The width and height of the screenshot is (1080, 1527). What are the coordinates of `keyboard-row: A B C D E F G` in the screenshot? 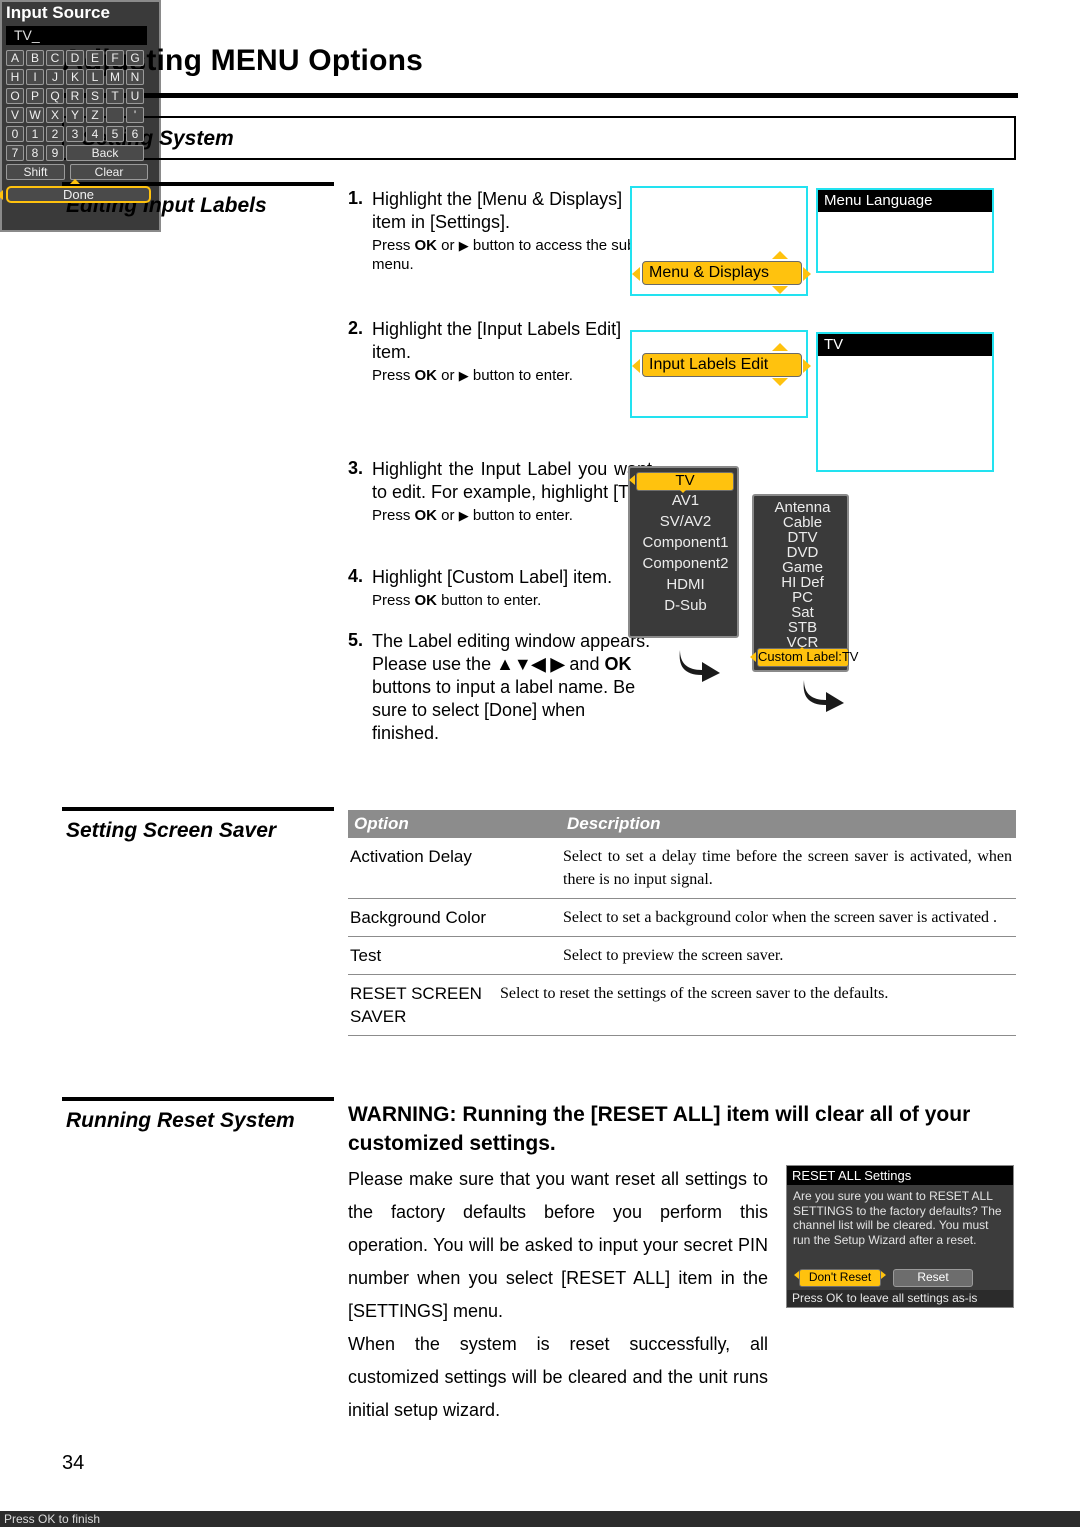 It's located at (75, 58).